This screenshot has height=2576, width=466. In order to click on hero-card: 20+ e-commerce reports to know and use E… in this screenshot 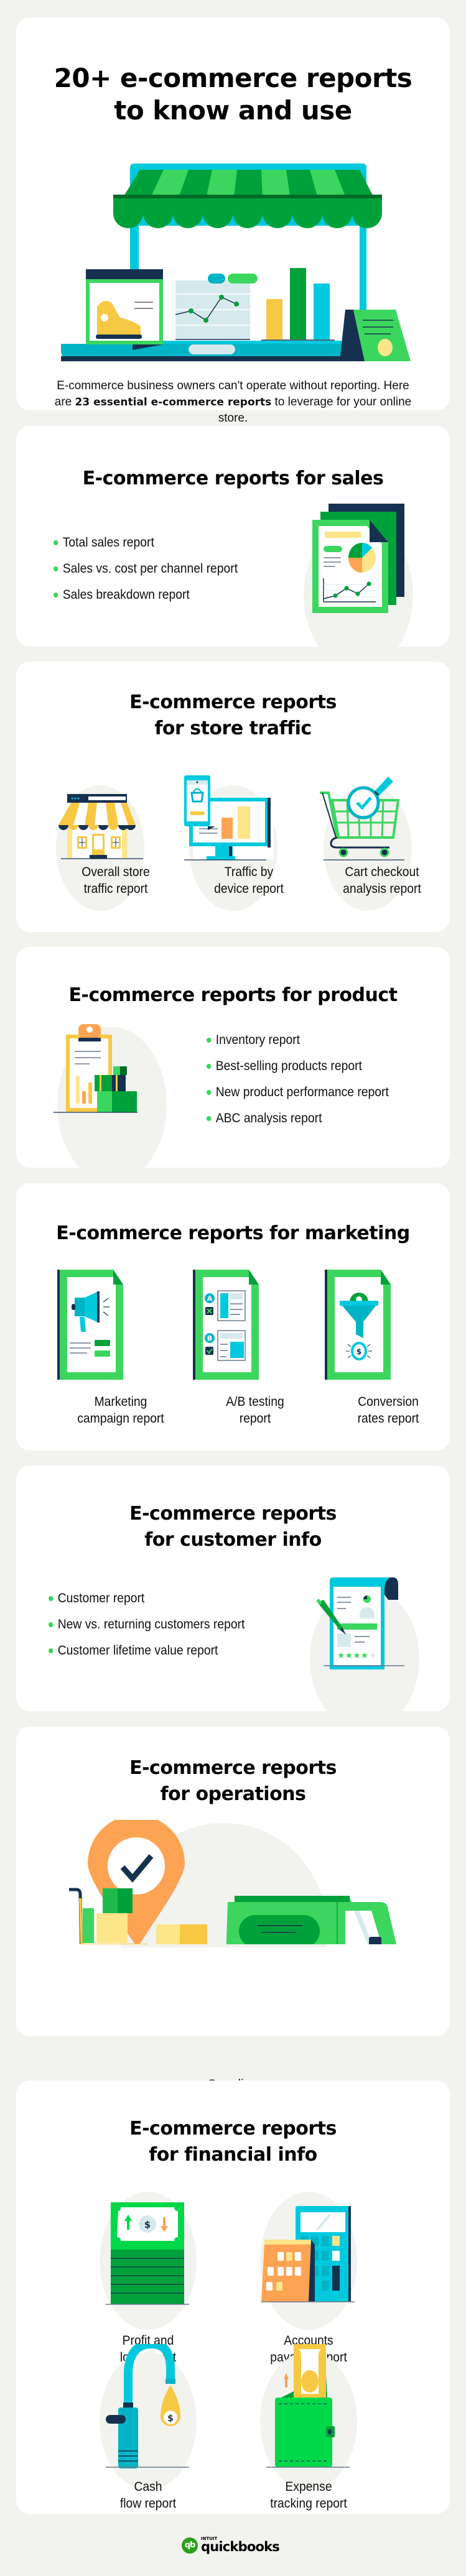, I will do `click(233, 221)`.